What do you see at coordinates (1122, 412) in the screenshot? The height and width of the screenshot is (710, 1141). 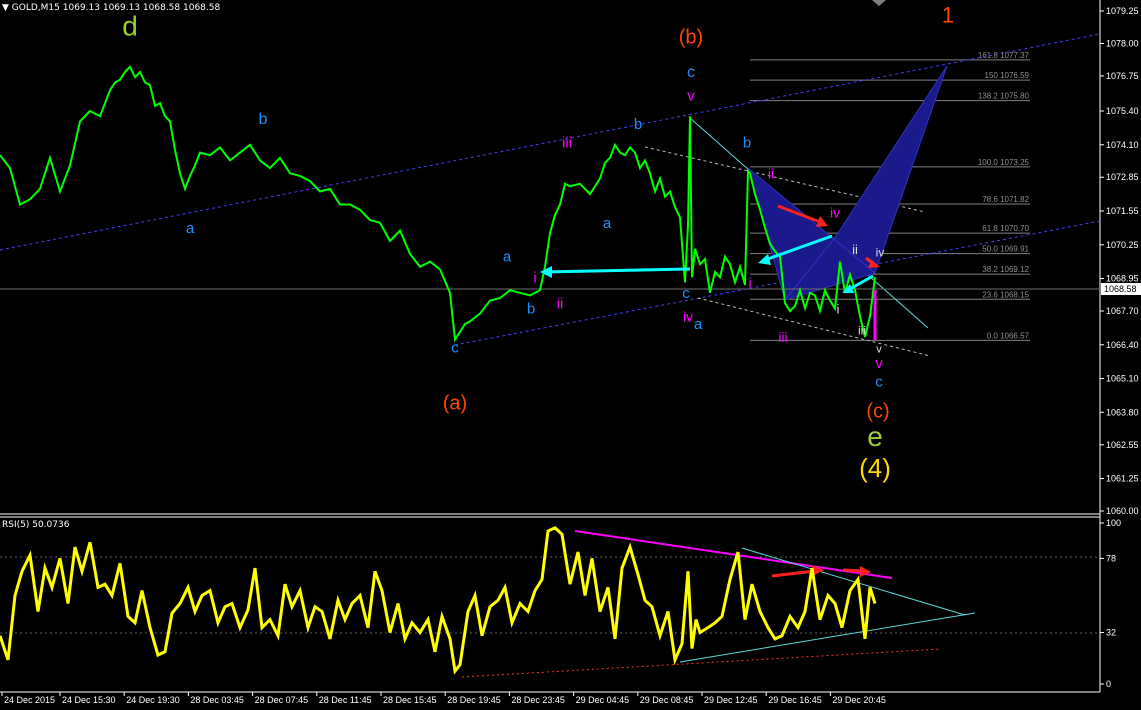 I see `price-tick-label: 1063.80` at bounding box center [1122, 412].